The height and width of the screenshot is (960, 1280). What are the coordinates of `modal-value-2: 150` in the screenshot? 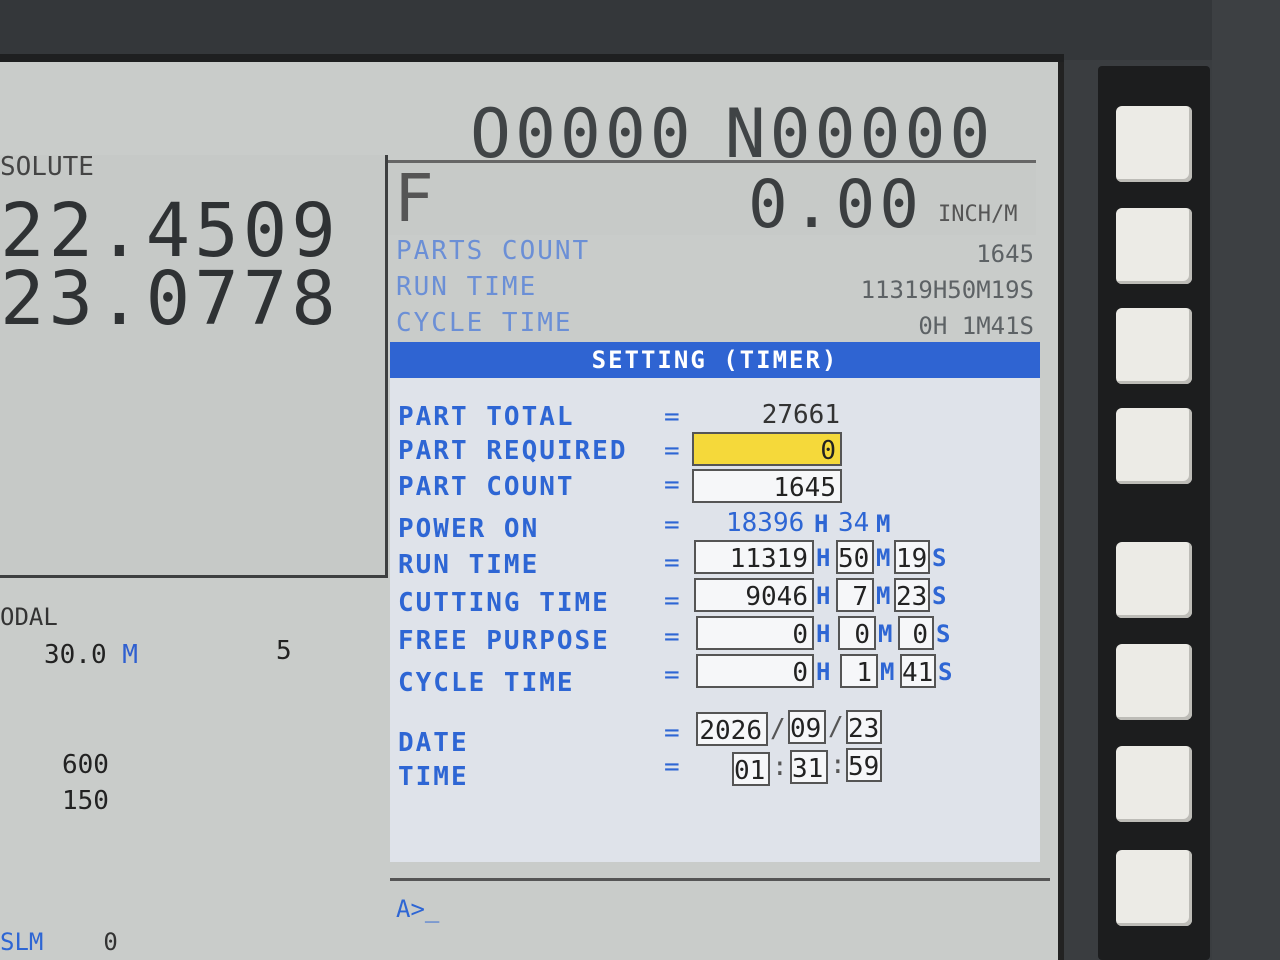 It's located at (85, 801).